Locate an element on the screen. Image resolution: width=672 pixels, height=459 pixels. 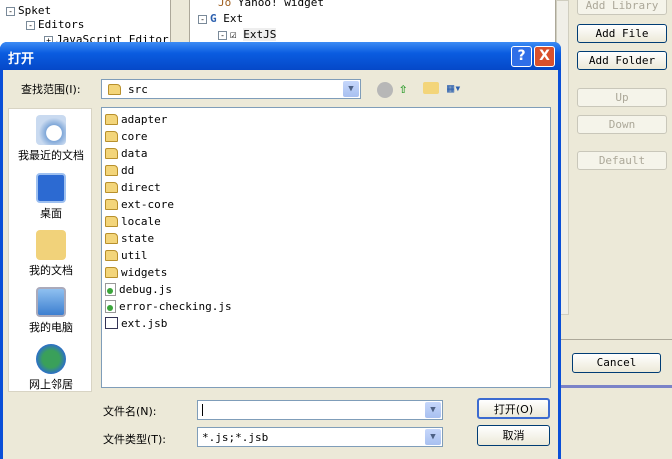
place-recent: 我最近的文档 is located at coordinates (51, 139).